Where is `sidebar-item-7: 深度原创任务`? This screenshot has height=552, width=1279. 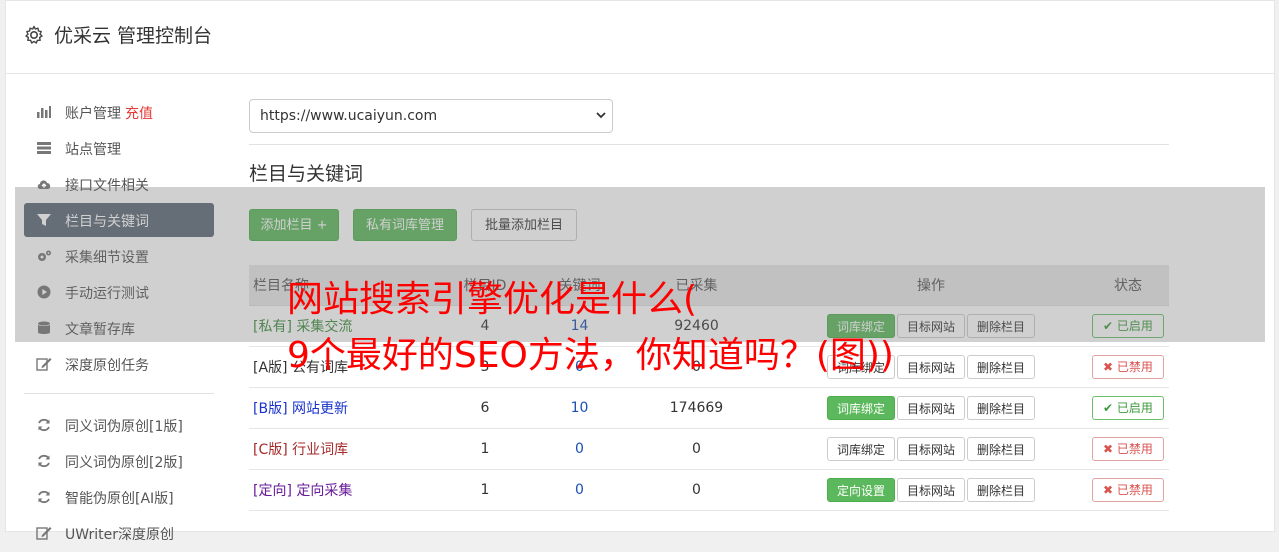 sidebar-item-7: 深度原创任务 is located at coordinates (119, 364).